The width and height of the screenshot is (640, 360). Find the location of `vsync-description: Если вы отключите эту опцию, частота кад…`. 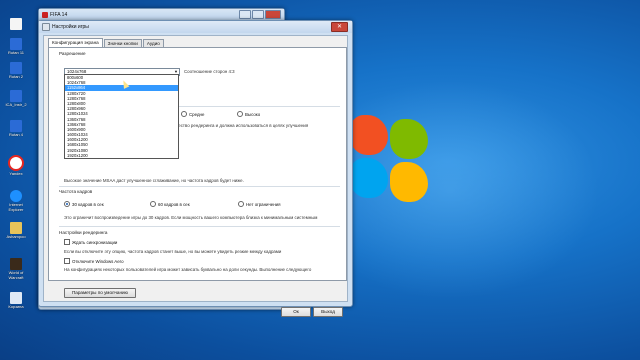

vsync-description: Если вы отключите эту опцию, частота кад… is located at coordinates (173, 251).